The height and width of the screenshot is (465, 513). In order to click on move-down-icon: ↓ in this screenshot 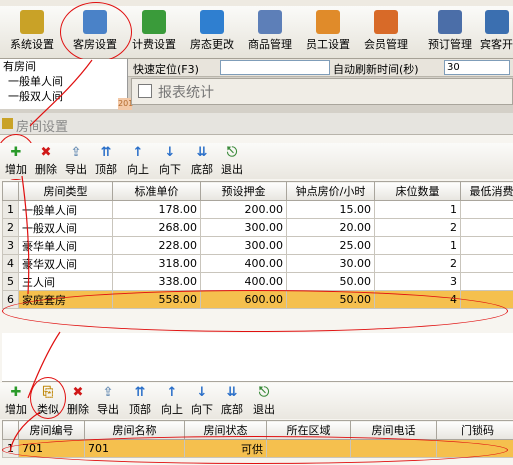, I will do `click(170, 152)`.